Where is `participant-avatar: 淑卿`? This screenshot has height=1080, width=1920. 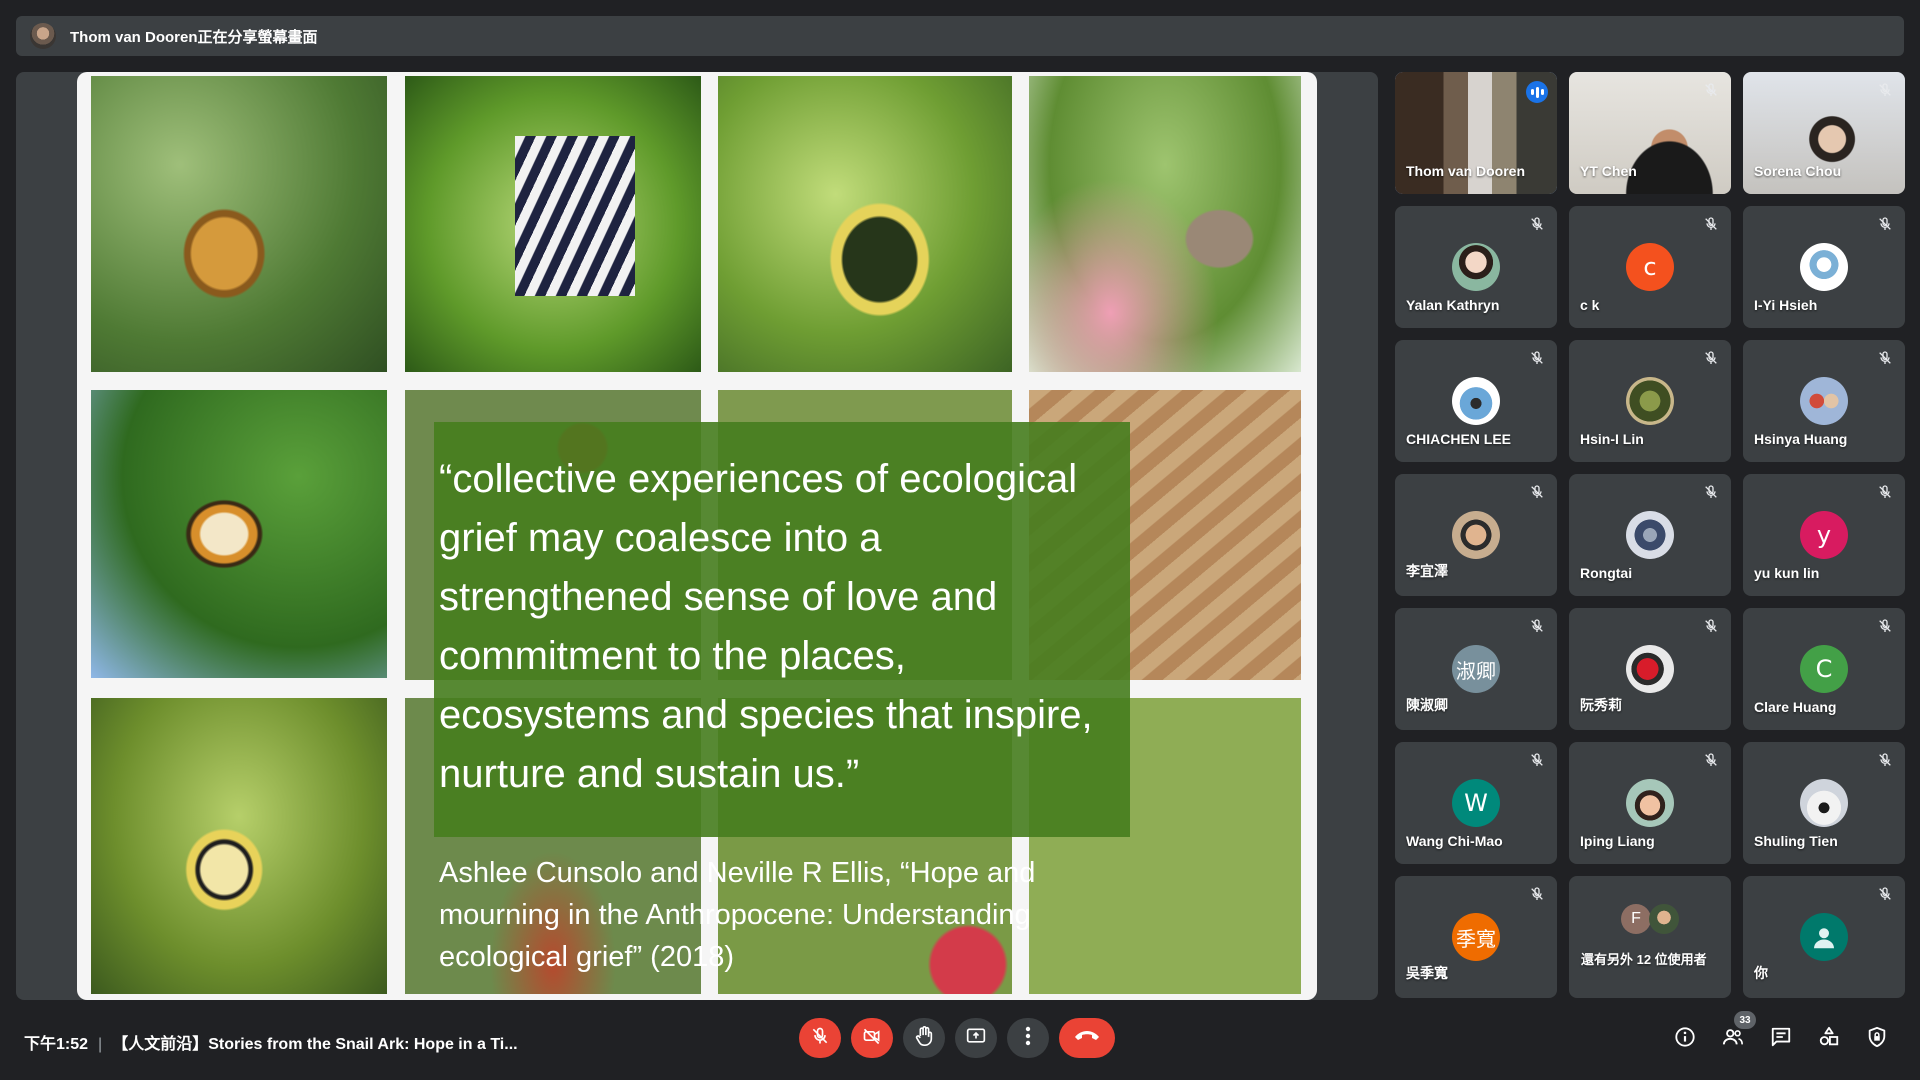
participant-avatar: 淑卿 is located at coordinates (1476, 669).